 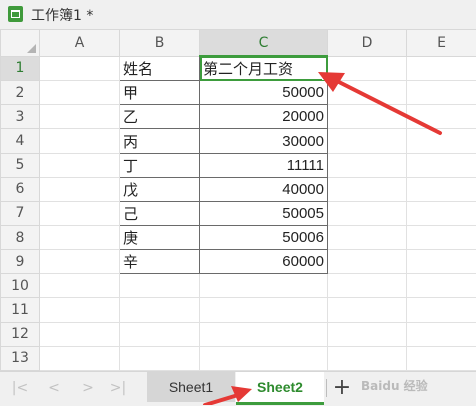 What do you see at coordinates (367, 189) in the screenshot?
I see `cell-d6` at bounding box center [367, 189].